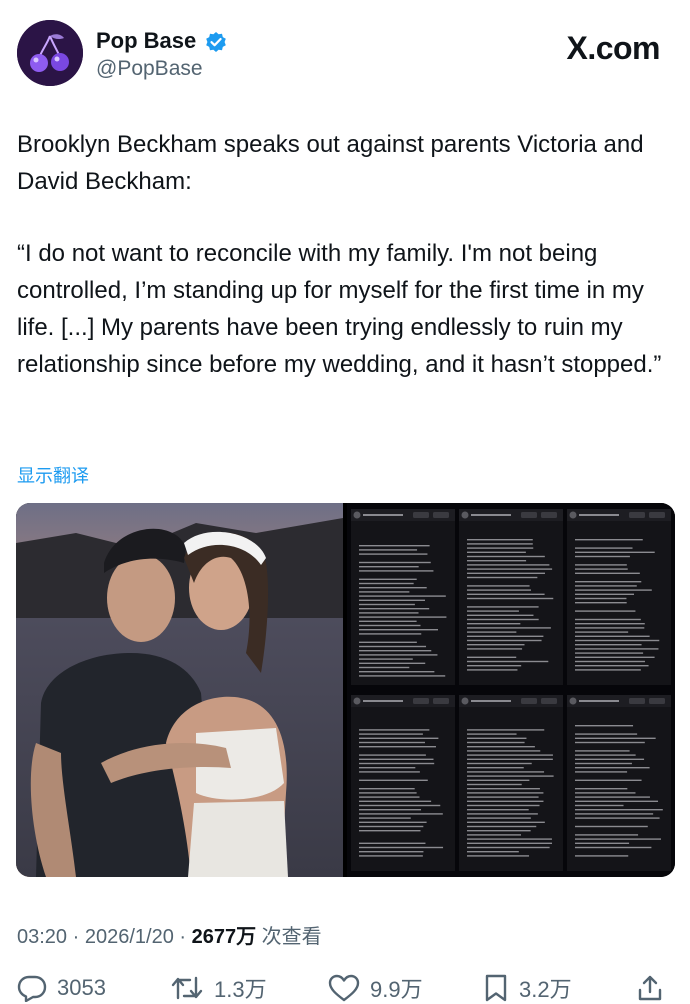 Image resolution: width=690 pixels, height=1004 pixels. Describe the element at coordinates (613, 48) in the screenshot. I see `site-watermark: X.com` at that location.